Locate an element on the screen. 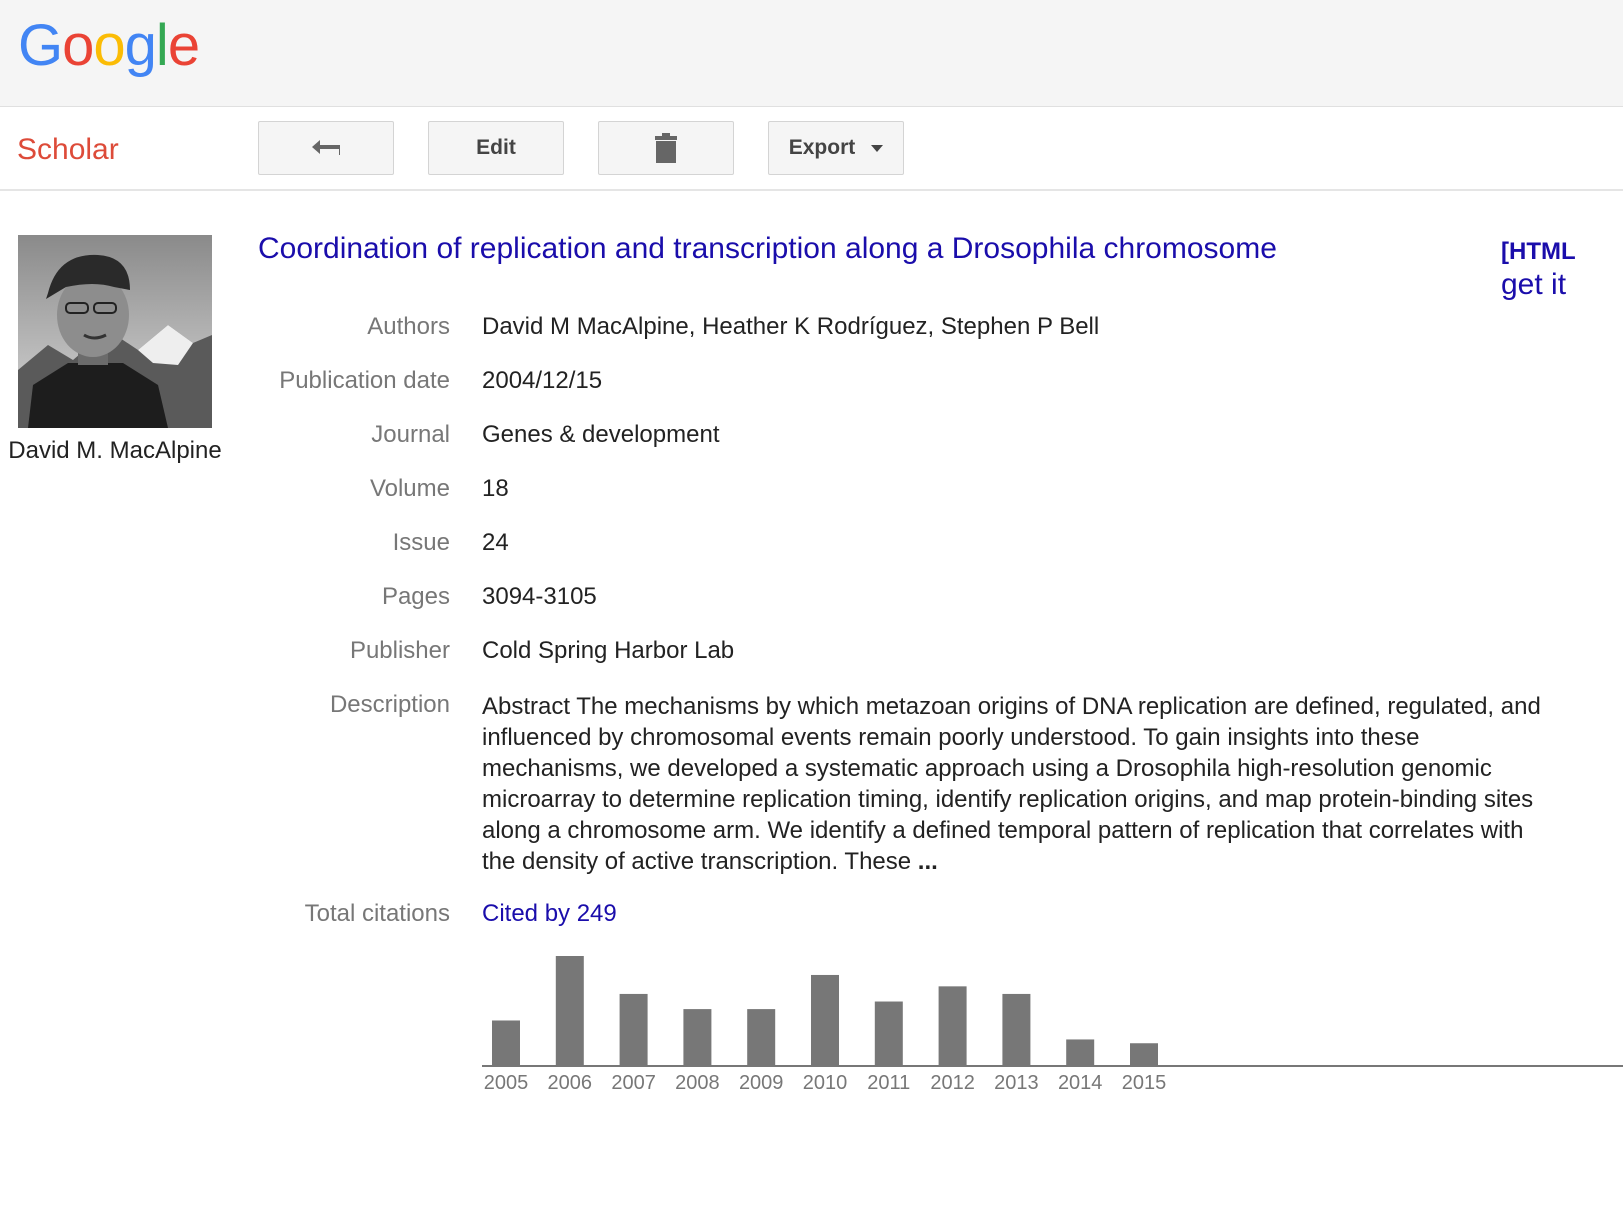 This screenshot has width=1623, height=1217. year-tick-label: 2015 is located at coordinates (1144, 1083).